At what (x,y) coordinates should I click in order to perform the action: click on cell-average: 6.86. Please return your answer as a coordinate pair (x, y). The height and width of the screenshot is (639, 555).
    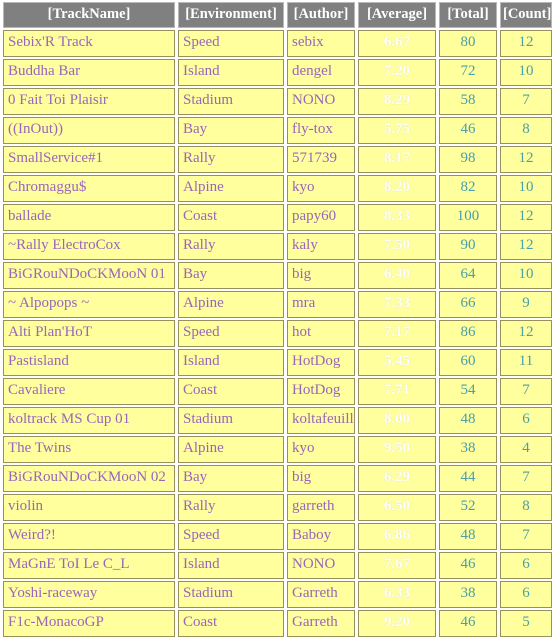
    Looking at the image, I should click on (397, 537).